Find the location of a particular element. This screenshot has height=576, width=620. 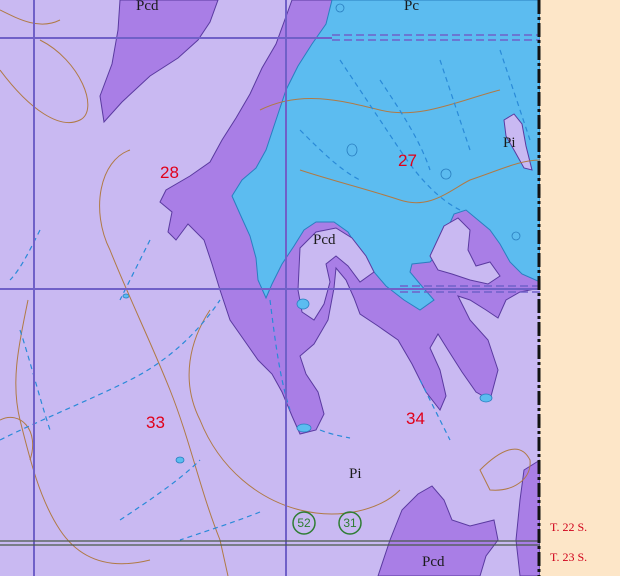

svg-text: 31 is located at coordinates (350, 523).